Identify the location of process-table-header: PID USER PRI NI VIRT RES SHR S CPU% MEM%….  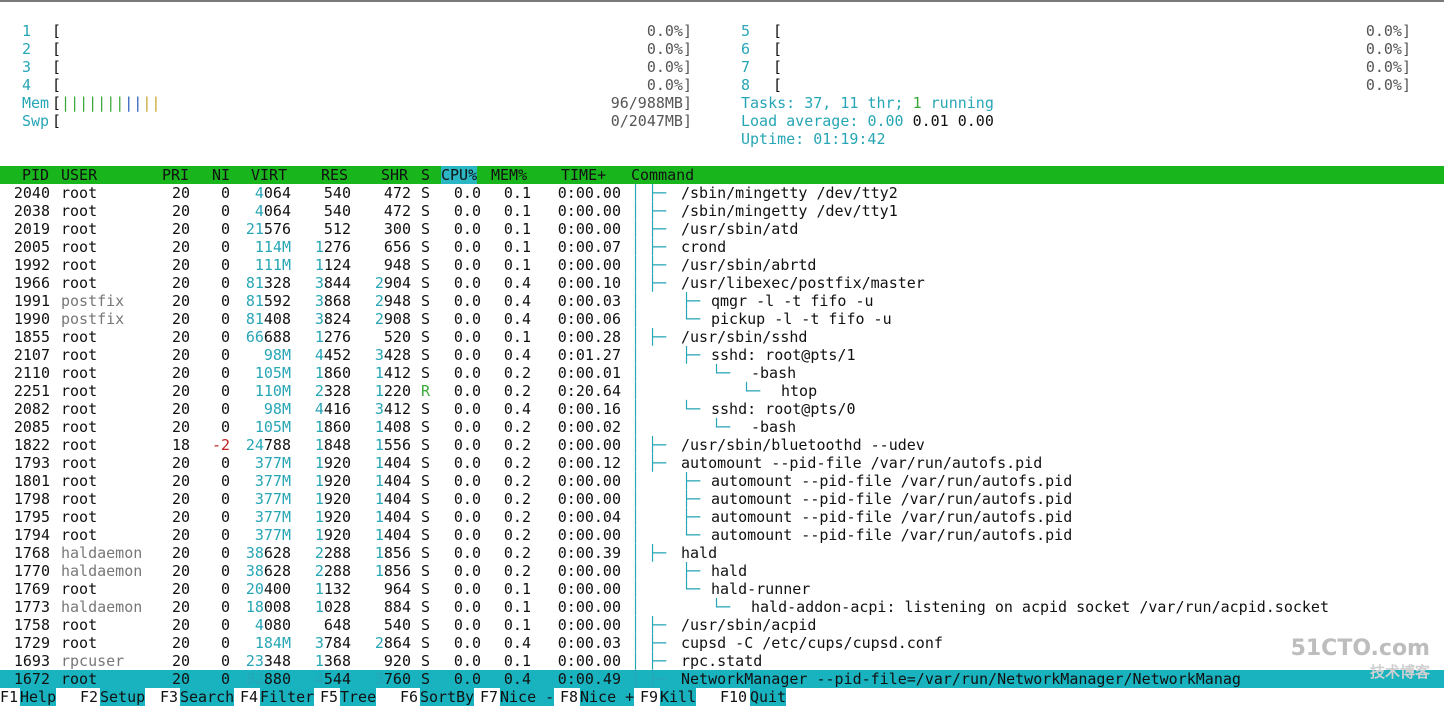
(722, 175).